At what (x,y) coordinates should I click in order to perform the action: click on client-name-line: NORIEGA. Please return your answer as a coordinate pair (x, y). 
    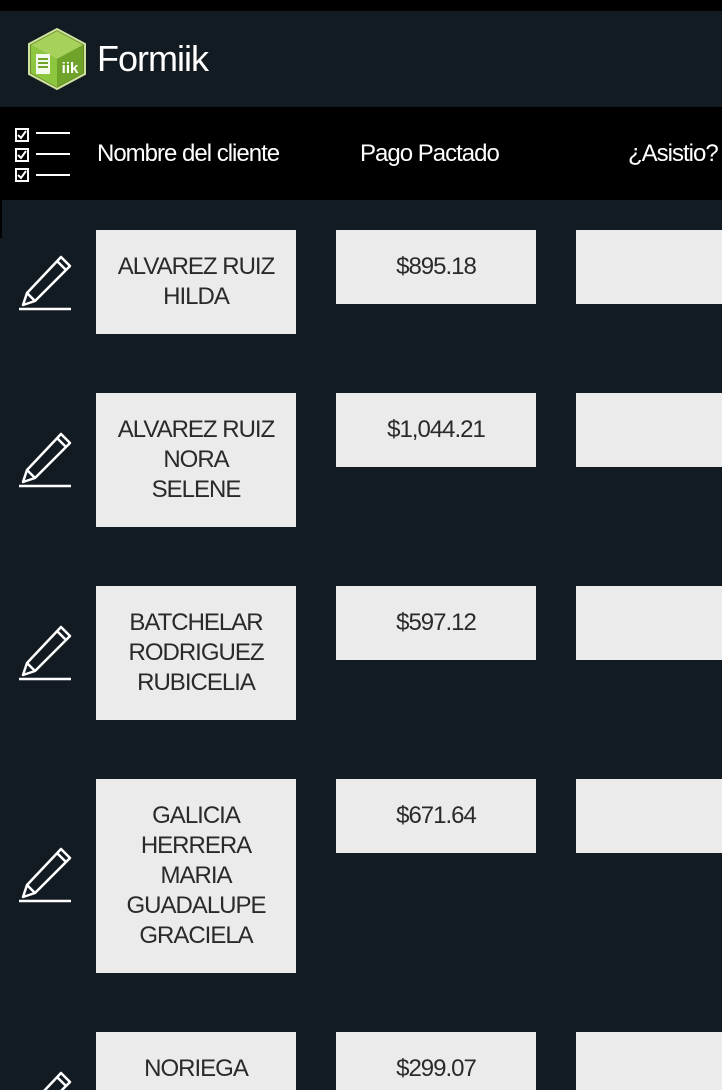
    Looking at the image, I should click on (196, 1068).